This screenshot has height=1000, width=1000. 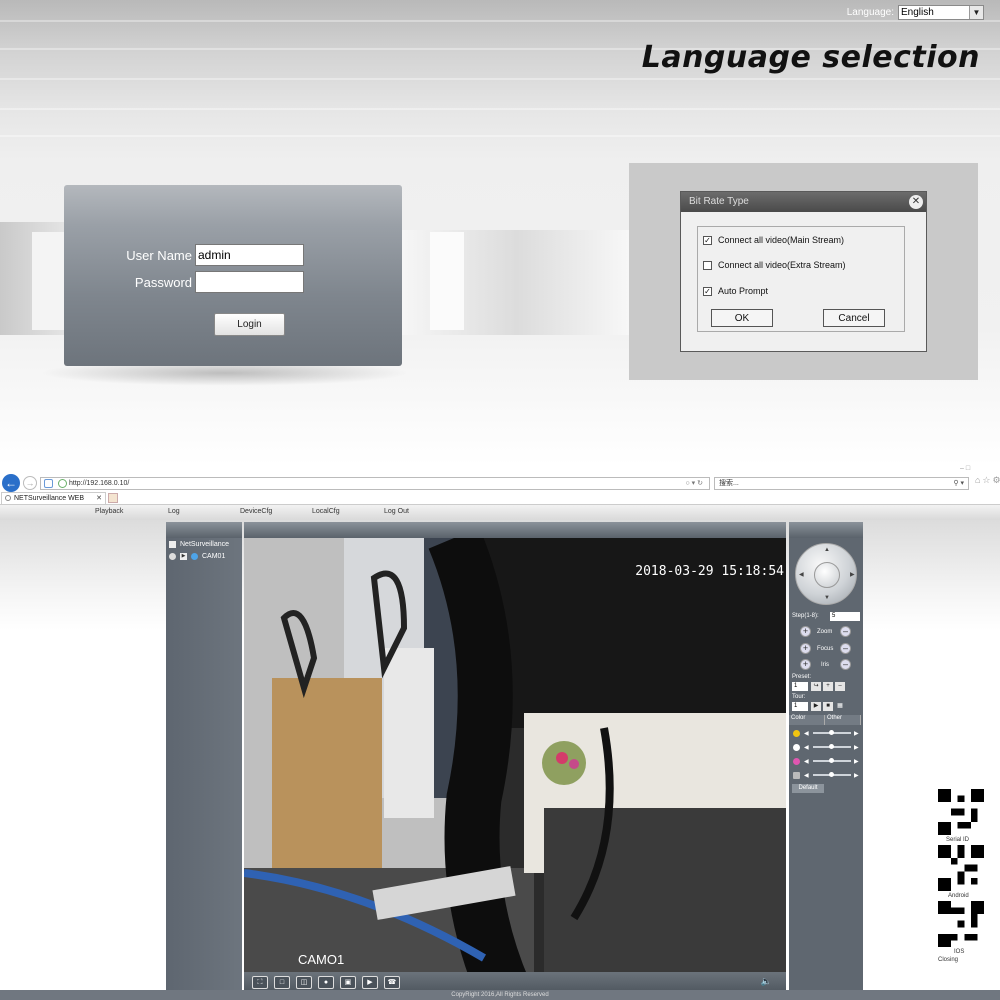 What do you see at coordinates (841, 483) in the screenshot?
I see `search-input: 搜索... ⚲ ▾` at bounding box center [841, 483].